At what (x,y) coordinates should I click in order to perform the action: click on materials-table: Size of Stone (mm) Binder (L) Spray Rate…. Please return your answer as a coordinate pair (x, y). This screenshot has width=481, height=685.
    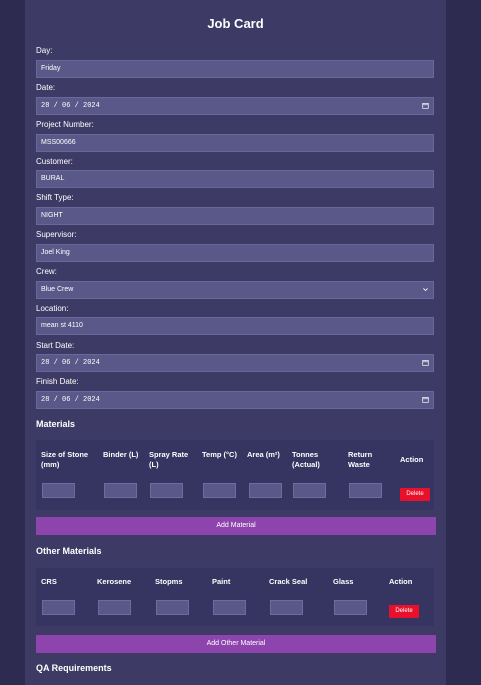
    Looking at the image, I should click on (235, 475).